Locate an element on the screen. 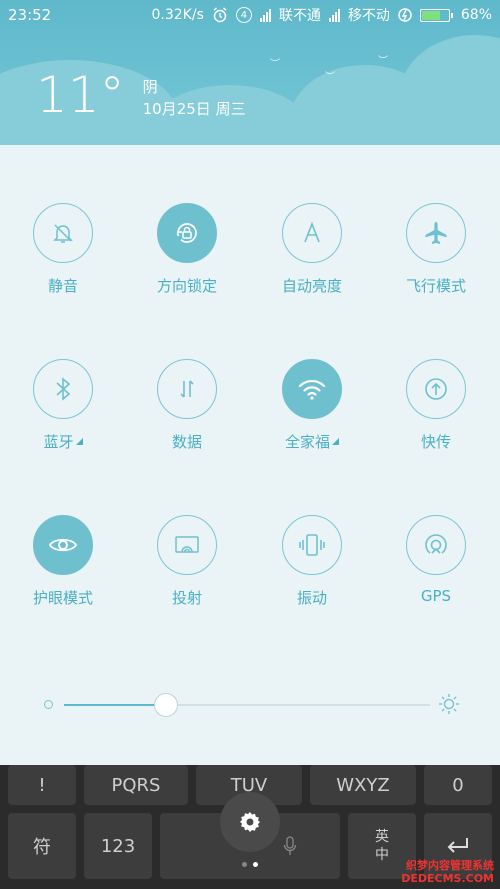 The width and height of the screenshot is (500, 889). auto-brightness-icon is located at coordinates (312, 232).